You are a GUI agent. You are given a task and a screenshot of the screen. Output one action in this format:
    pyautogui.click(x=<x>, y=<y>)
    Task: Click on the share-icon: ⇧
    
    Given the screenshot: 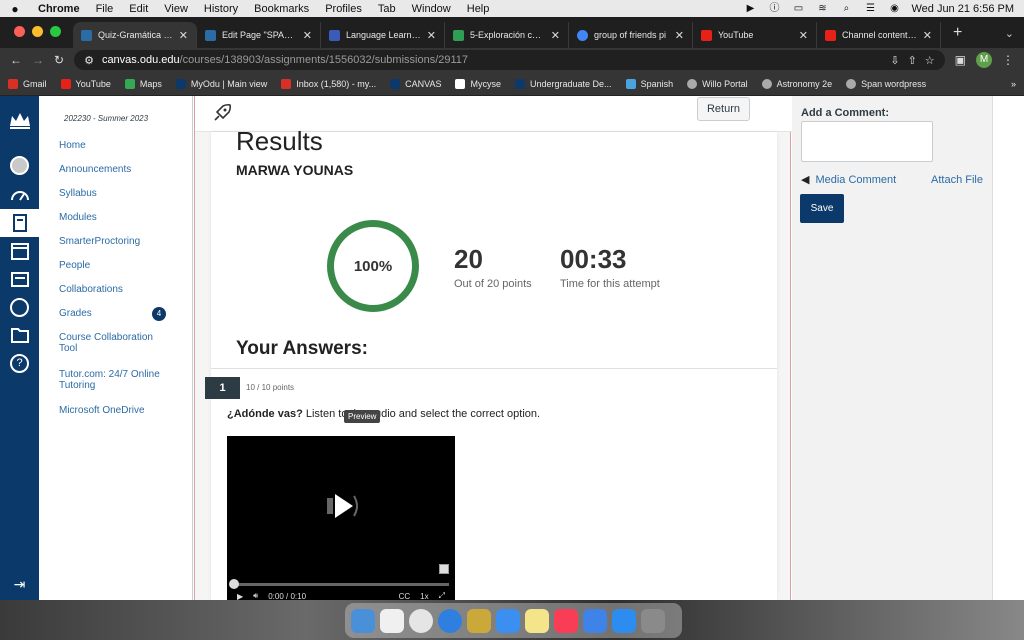 What is the action you would take?
    pyautogui.click(x=912, y=60)
    